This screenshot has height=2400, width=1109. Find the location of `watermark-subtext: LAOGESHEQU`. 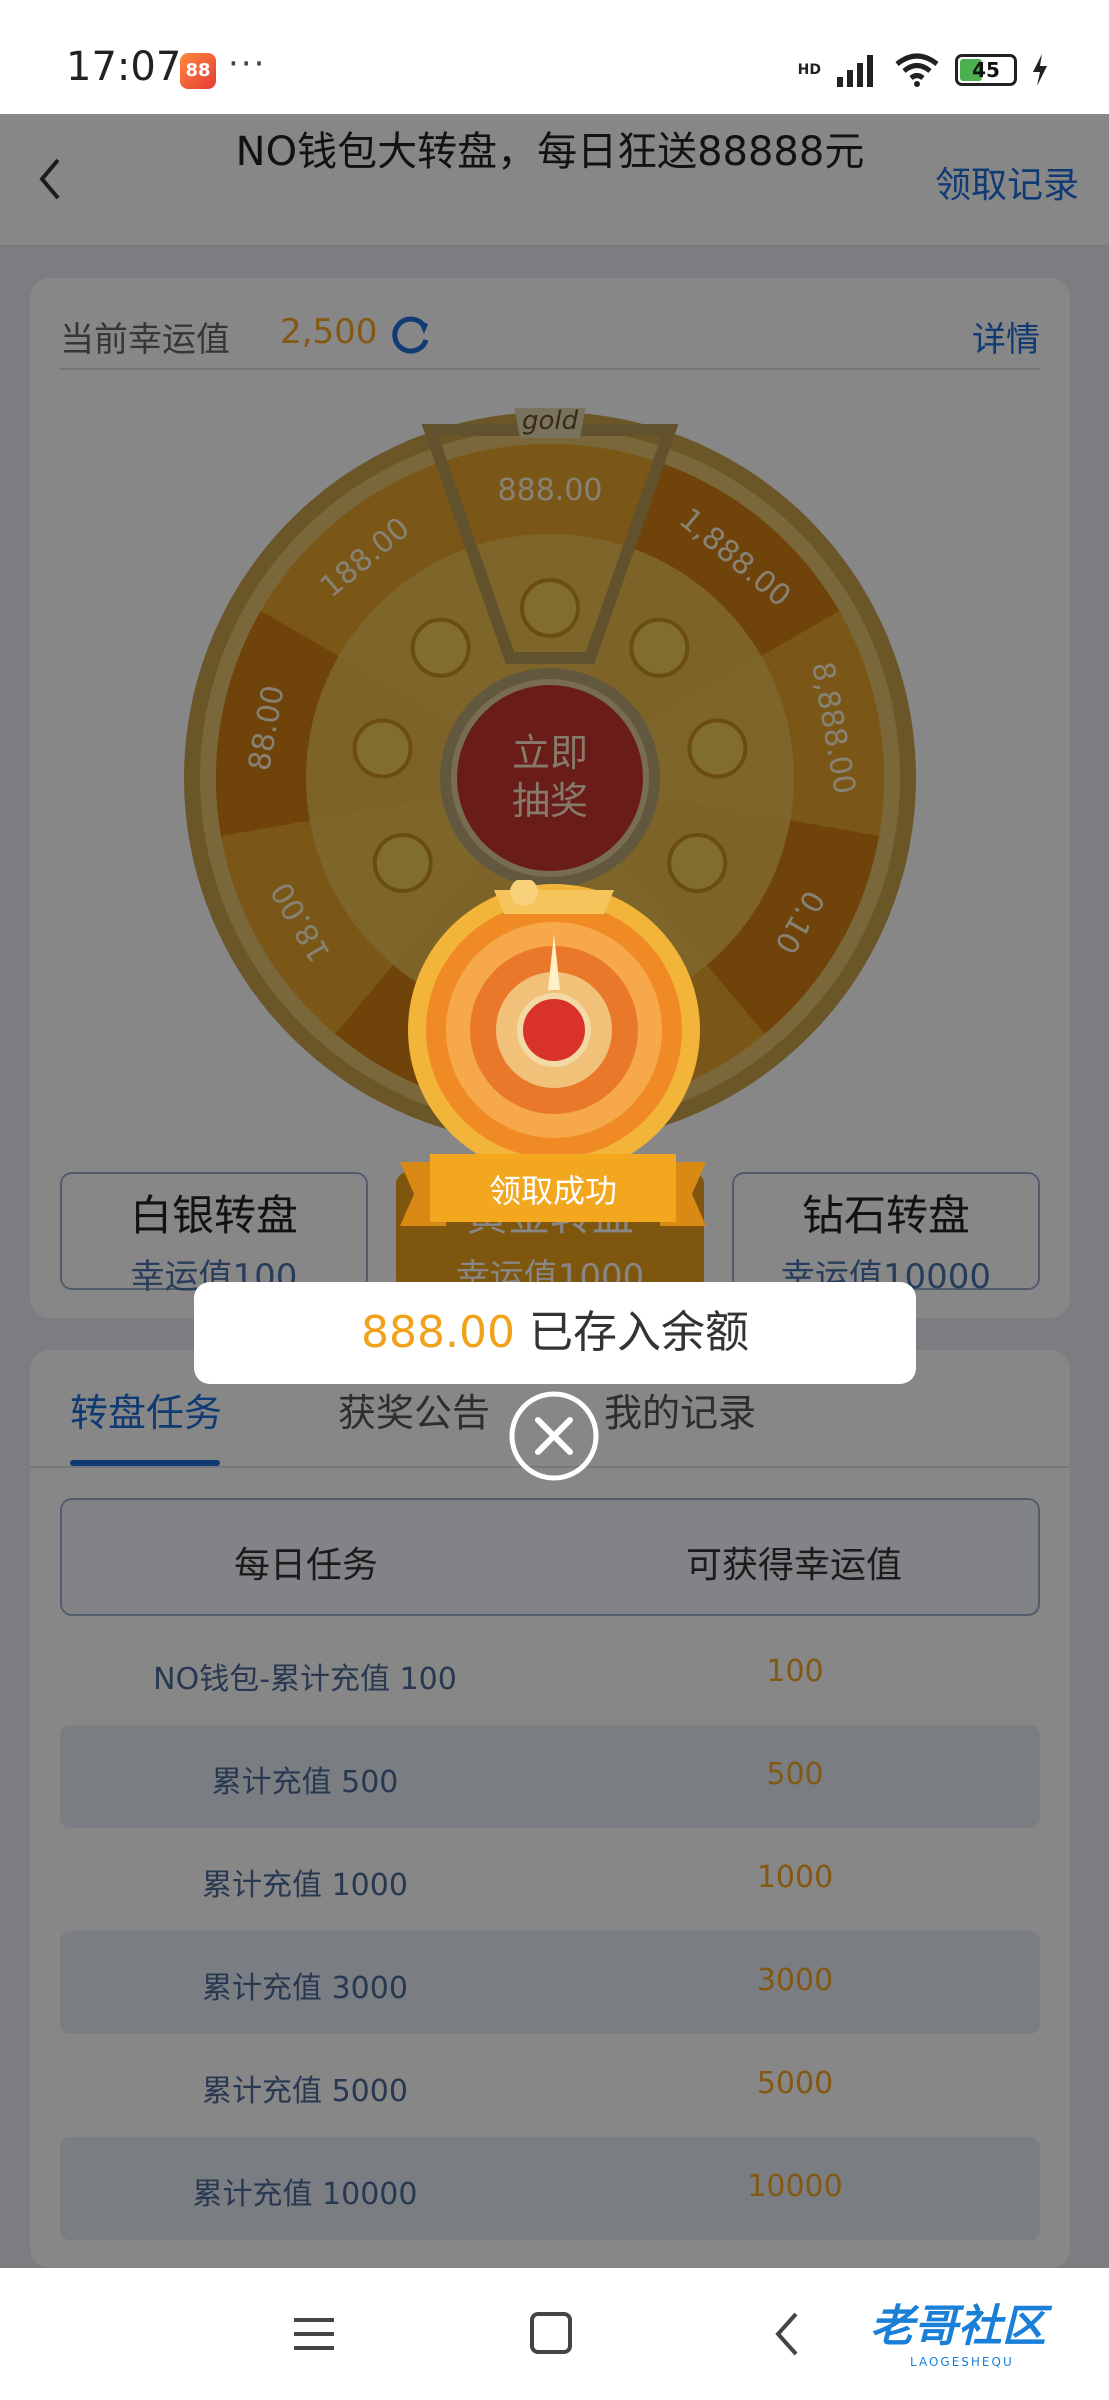

watermark-subtext: LAOGESHEQU is located at coordinates (962, 2362).